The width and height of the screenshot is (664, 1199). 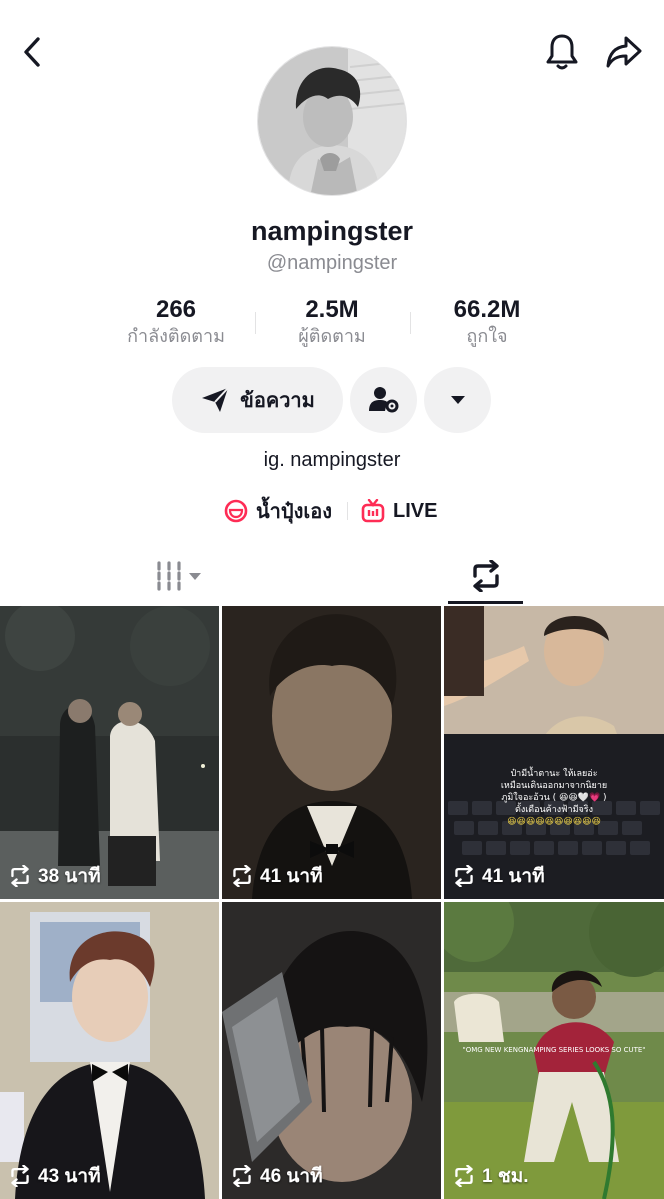 What do you see at coordinates (291, 1176) in the screenshot?
I see `video-duration: 46 นาที` at bounding box center [291, 1176].